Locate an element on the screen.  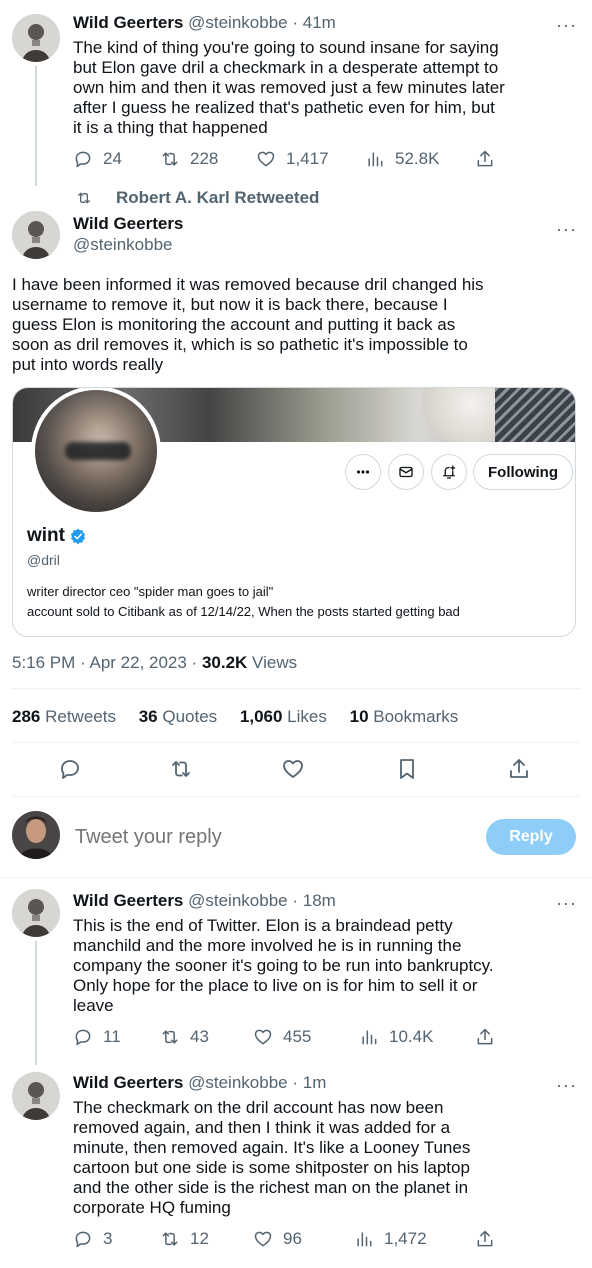
more-icon is located at coordinates (363, 472).